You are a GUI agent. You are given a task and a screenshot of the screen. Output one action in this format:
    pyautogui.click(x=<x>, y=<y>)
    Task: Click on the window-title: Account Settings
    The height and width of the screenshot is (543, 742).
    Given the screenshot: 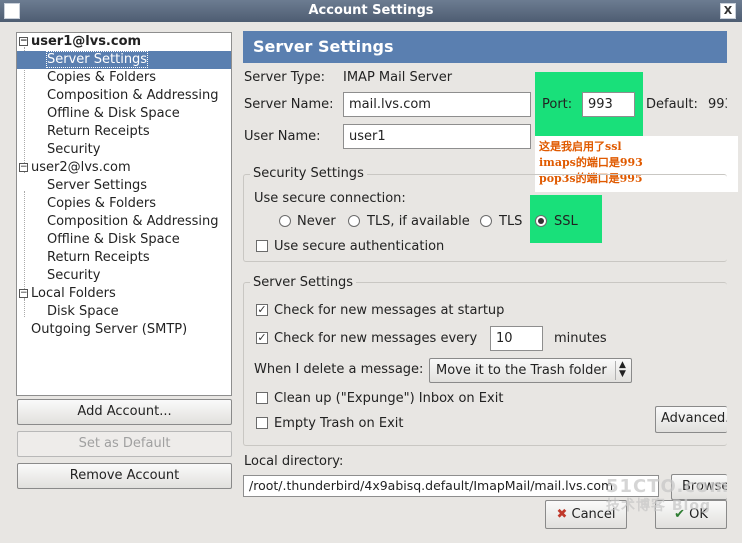 What is the action you would take?
    pyautogui.click(x=371, y=10)
    